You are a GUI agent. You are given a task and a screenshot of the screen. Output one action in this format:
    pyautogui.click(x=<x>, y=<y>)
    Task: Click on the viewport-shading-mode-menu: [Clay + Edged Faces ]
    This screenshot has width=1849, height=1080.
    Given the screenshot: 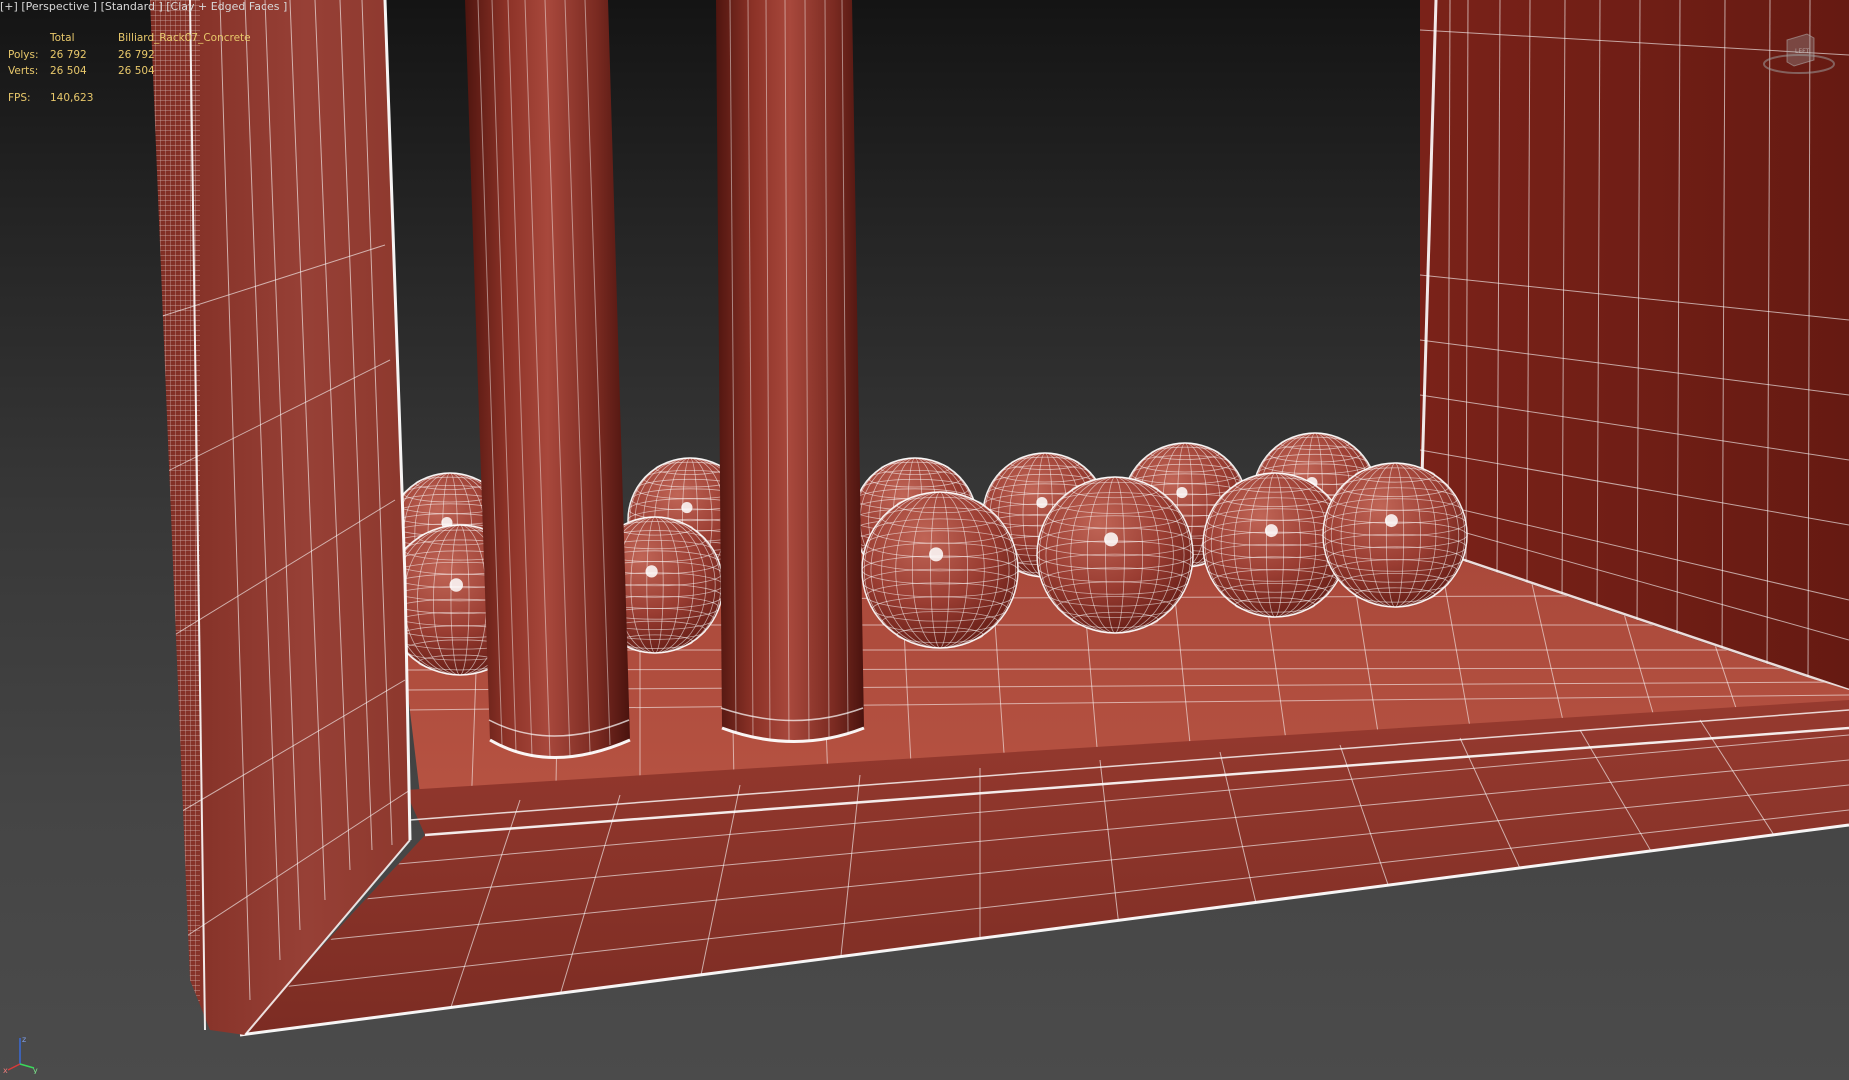 What is the action you would take?
    pyautogui.click(x=226, y=6)
    